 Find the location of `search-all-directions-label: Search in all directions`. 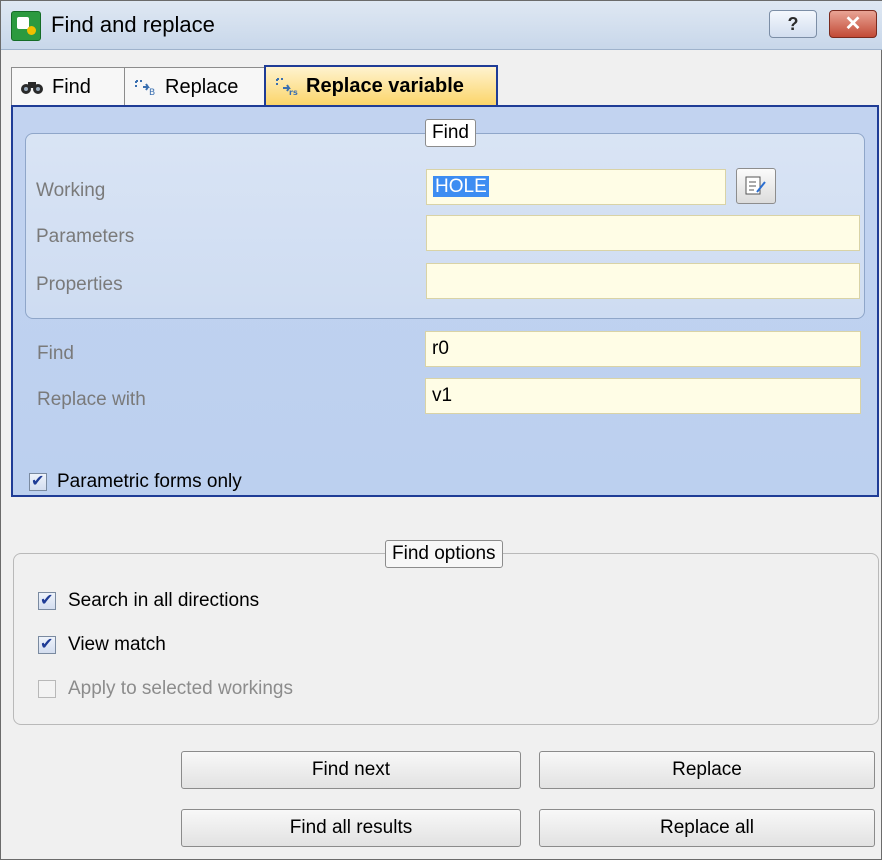

search-all-directions-label: Search in all directions is located at coordinates (164, 600).